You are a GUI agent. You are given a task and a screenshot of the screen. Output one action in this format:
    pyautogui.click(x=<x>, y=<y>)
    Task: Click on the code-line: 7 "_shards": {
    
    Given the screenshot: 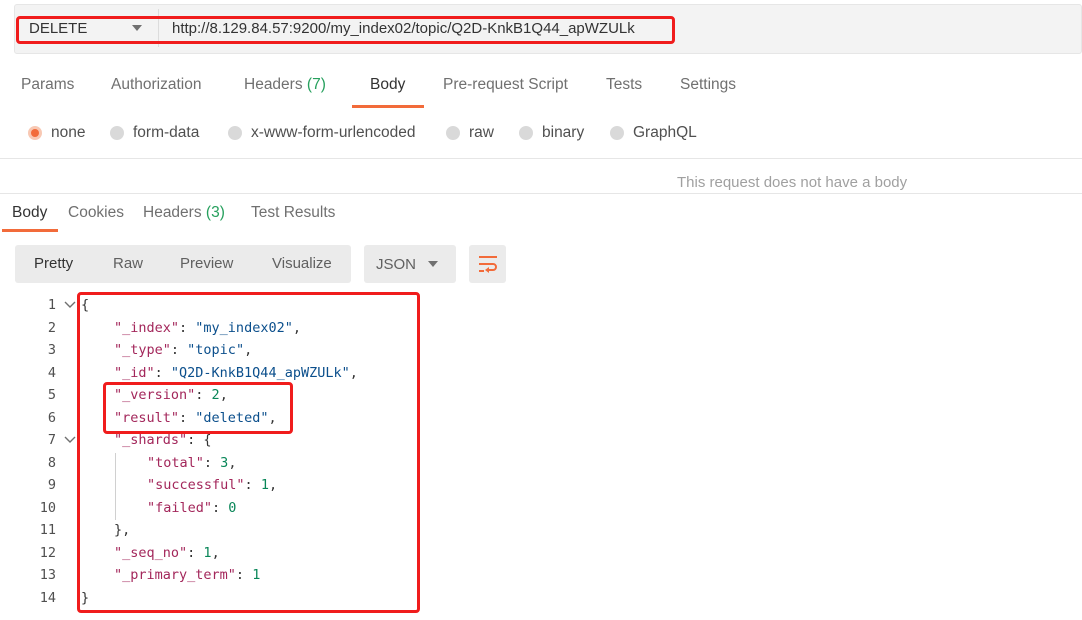 What is the action you would take?
    pyautogui.click(x=541, y=441)
    